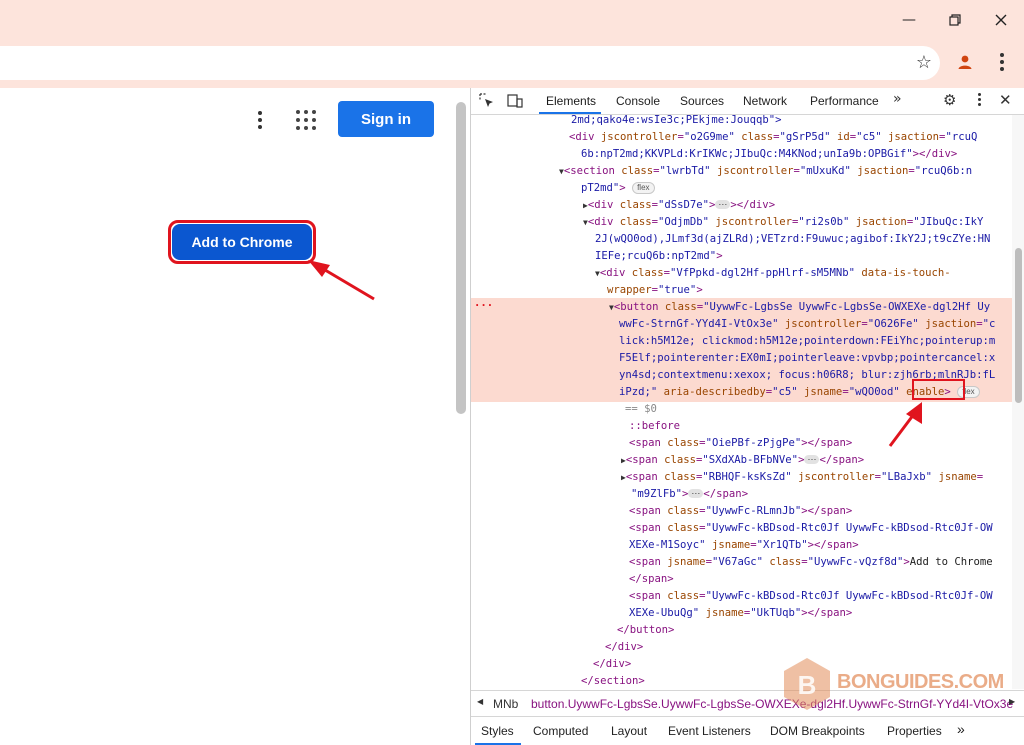 This screenshot has height=745, width=1024. What do you see at coordinates (676, 120) in the screenshot?
I see `code-line: 2md;qako4e:wsIe3c;PEkjme:Jouqqb">` at bounding box center [676, 120].